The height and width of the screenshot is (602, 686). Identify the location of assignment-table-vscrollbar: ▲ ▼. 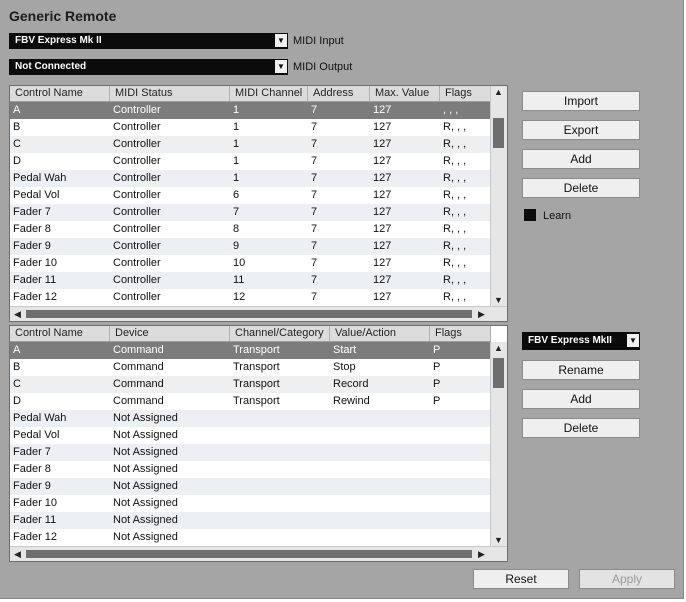
(498, 444).